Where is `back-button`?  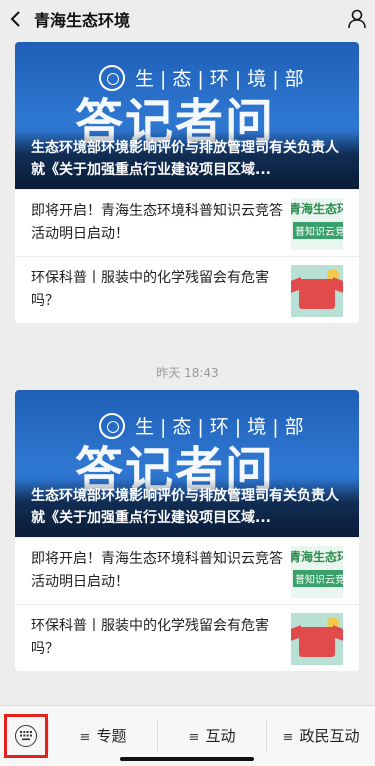
back-button is located at coordinates (15, 19).